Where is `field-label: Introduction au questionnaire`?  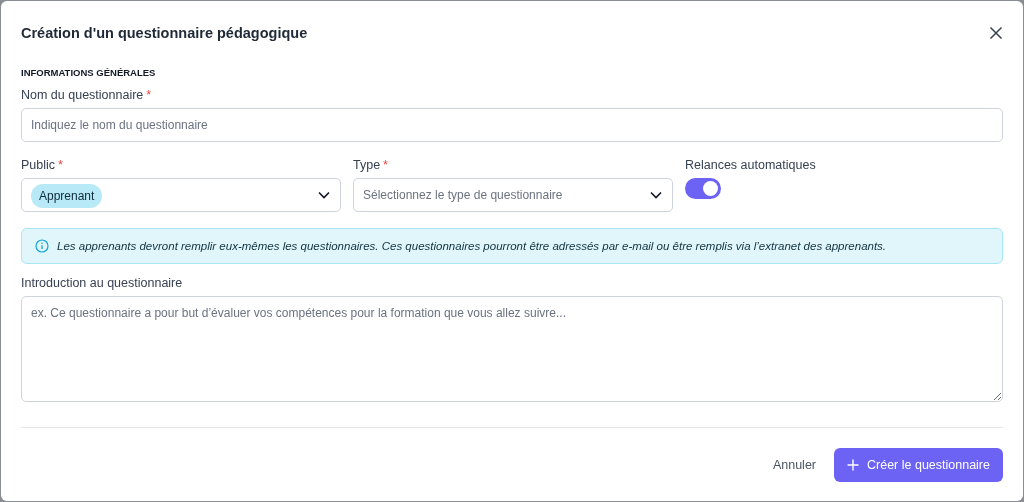 field-label: Introduction au questionnaire is located at coordinates (102, 283).